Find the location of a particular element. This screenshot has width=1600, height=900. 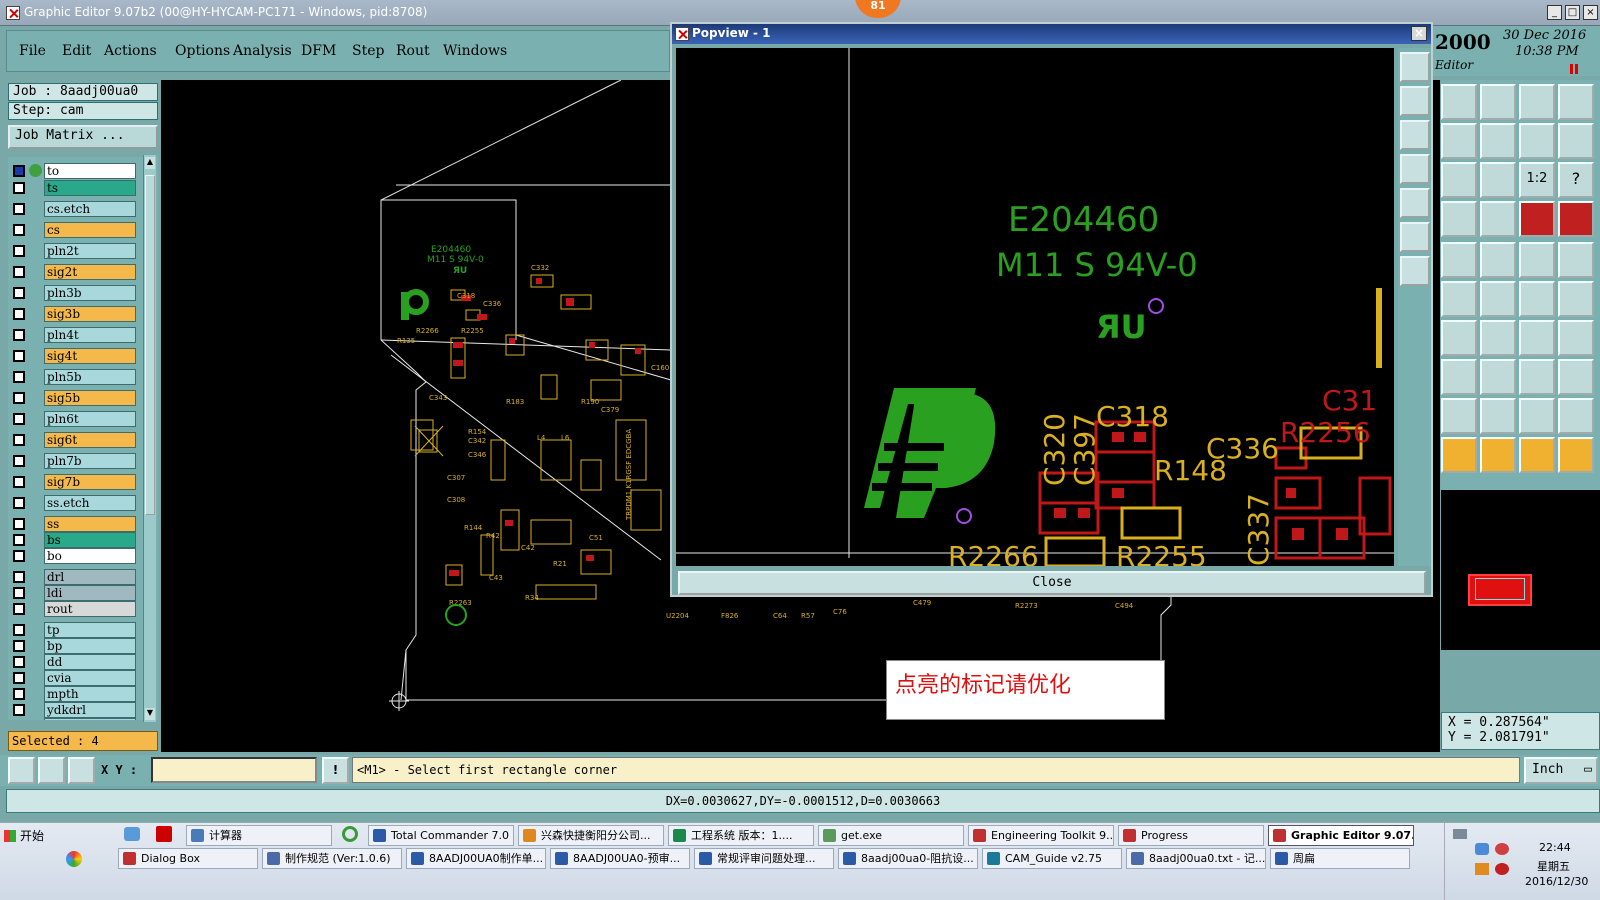

layer-row: ydkdrl is located at coordinates (73, 710).